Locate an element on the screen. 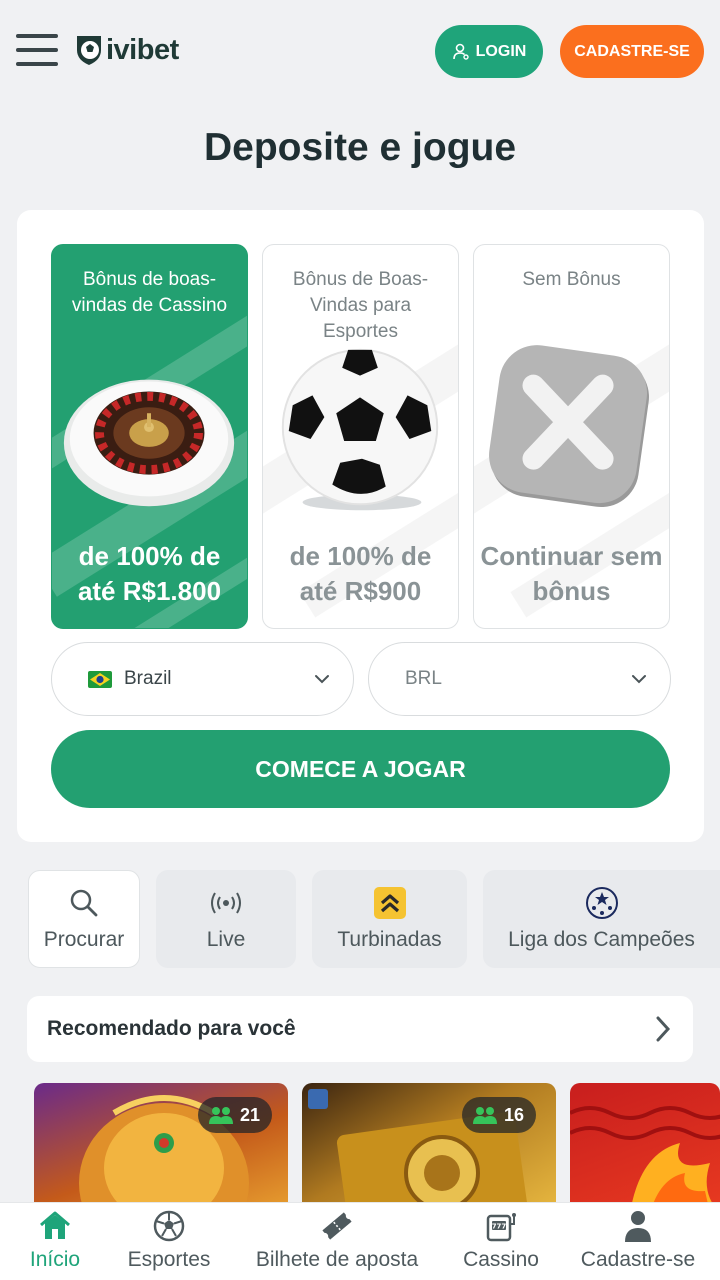 Image resolution: width=720 pixels, height=1280 pixels. user-key-icon is located at coordinates (460, 51).